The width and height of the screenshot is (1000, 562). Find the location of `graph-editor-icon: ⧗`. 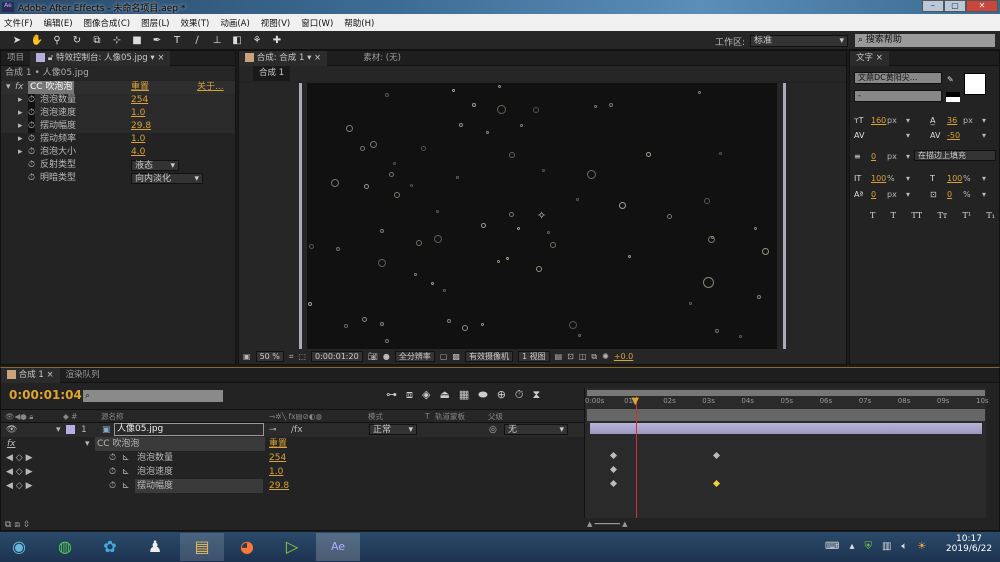

graph-editor-icon: ⧗ is located at coordinates (537, 395).